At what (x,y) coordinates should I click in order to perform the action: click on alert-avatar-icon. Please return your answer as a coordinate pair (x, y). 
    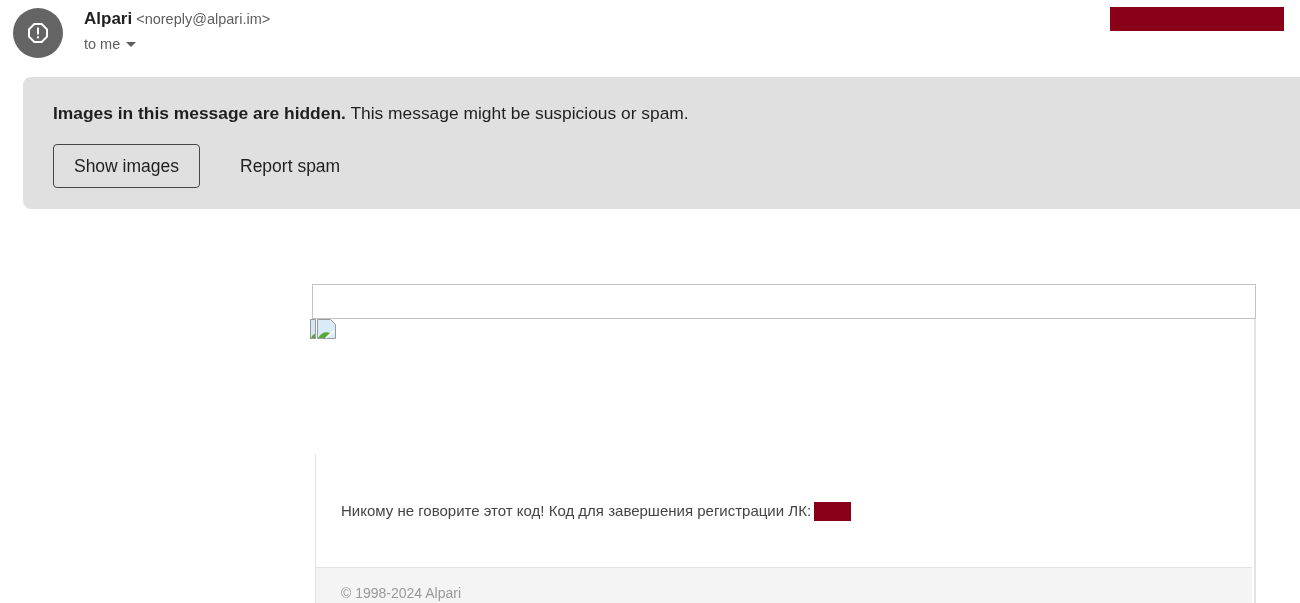
    Looking at the image, I should click on (38, 33).